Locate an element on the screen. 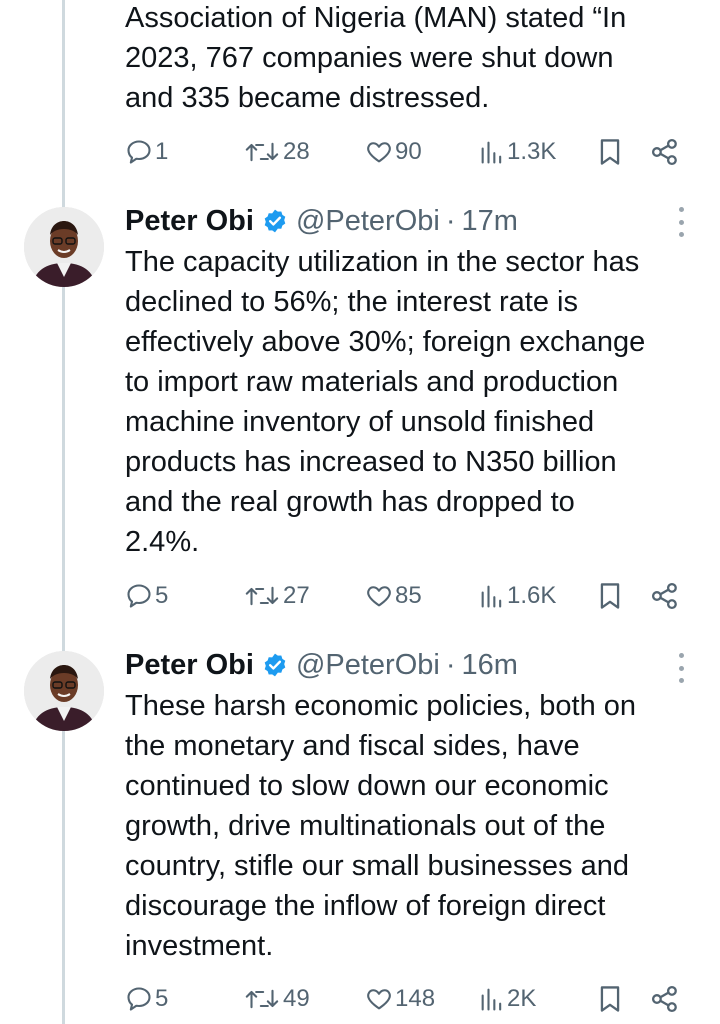  like-button: 90 is located at coordinates (393, 152).